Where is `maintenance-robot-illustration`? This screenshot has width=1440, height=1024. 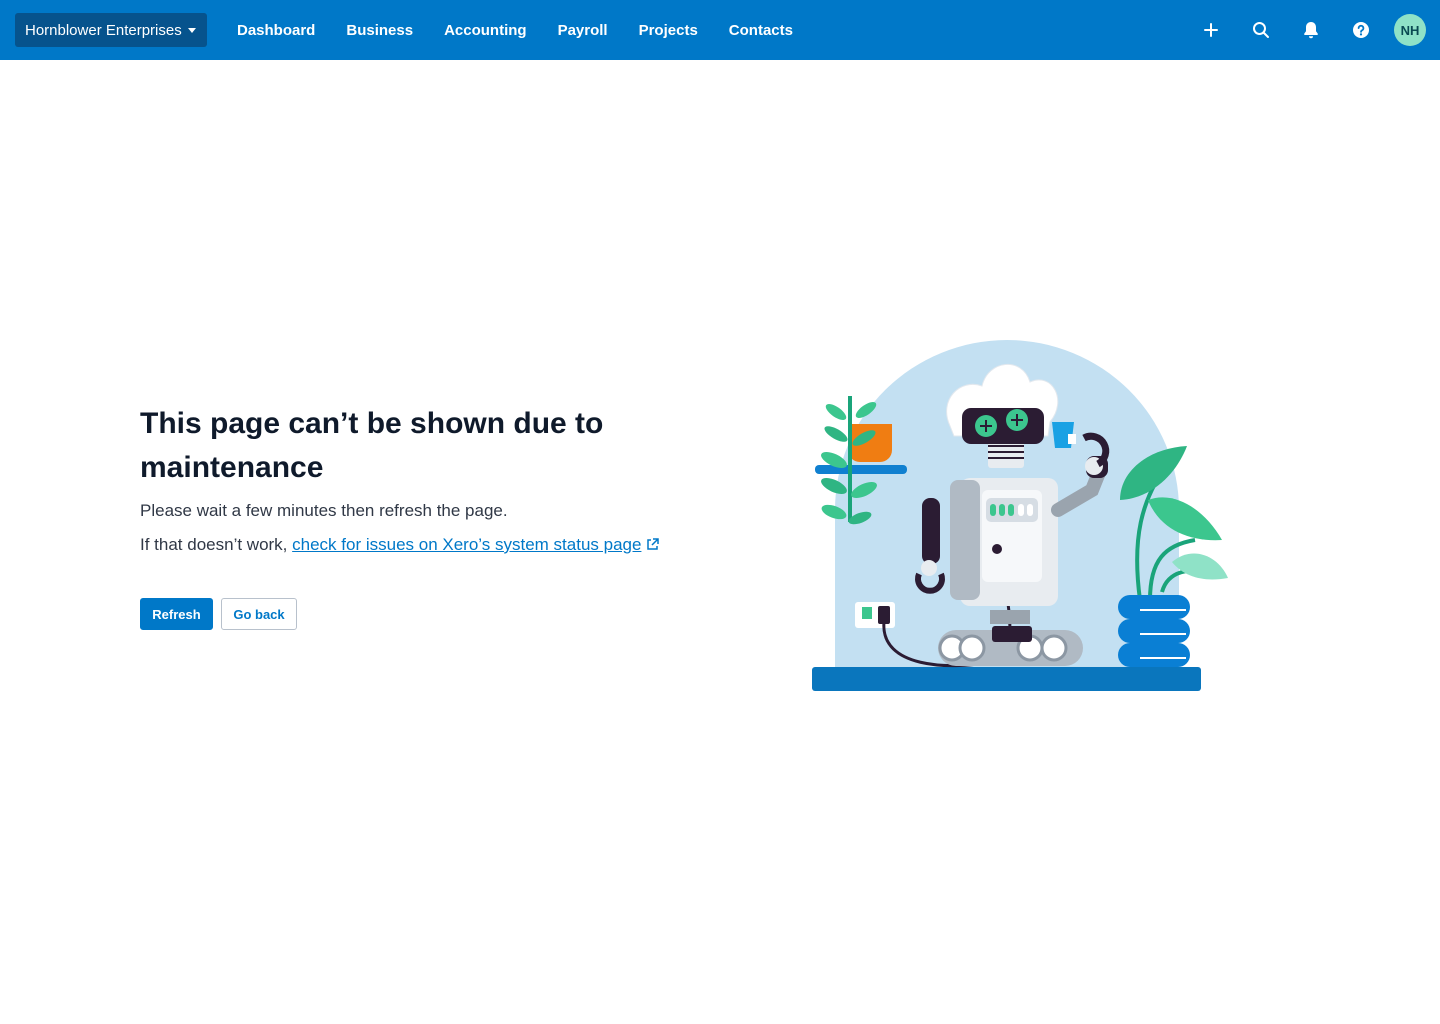 maintenance-robot-illustration is located at coordinates (1020, 515).